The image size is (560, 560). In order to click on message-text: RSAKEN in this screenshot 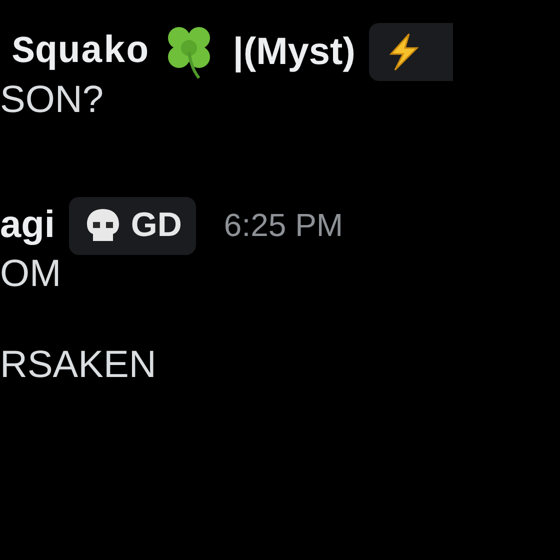, I will do `click(79, 365)`.